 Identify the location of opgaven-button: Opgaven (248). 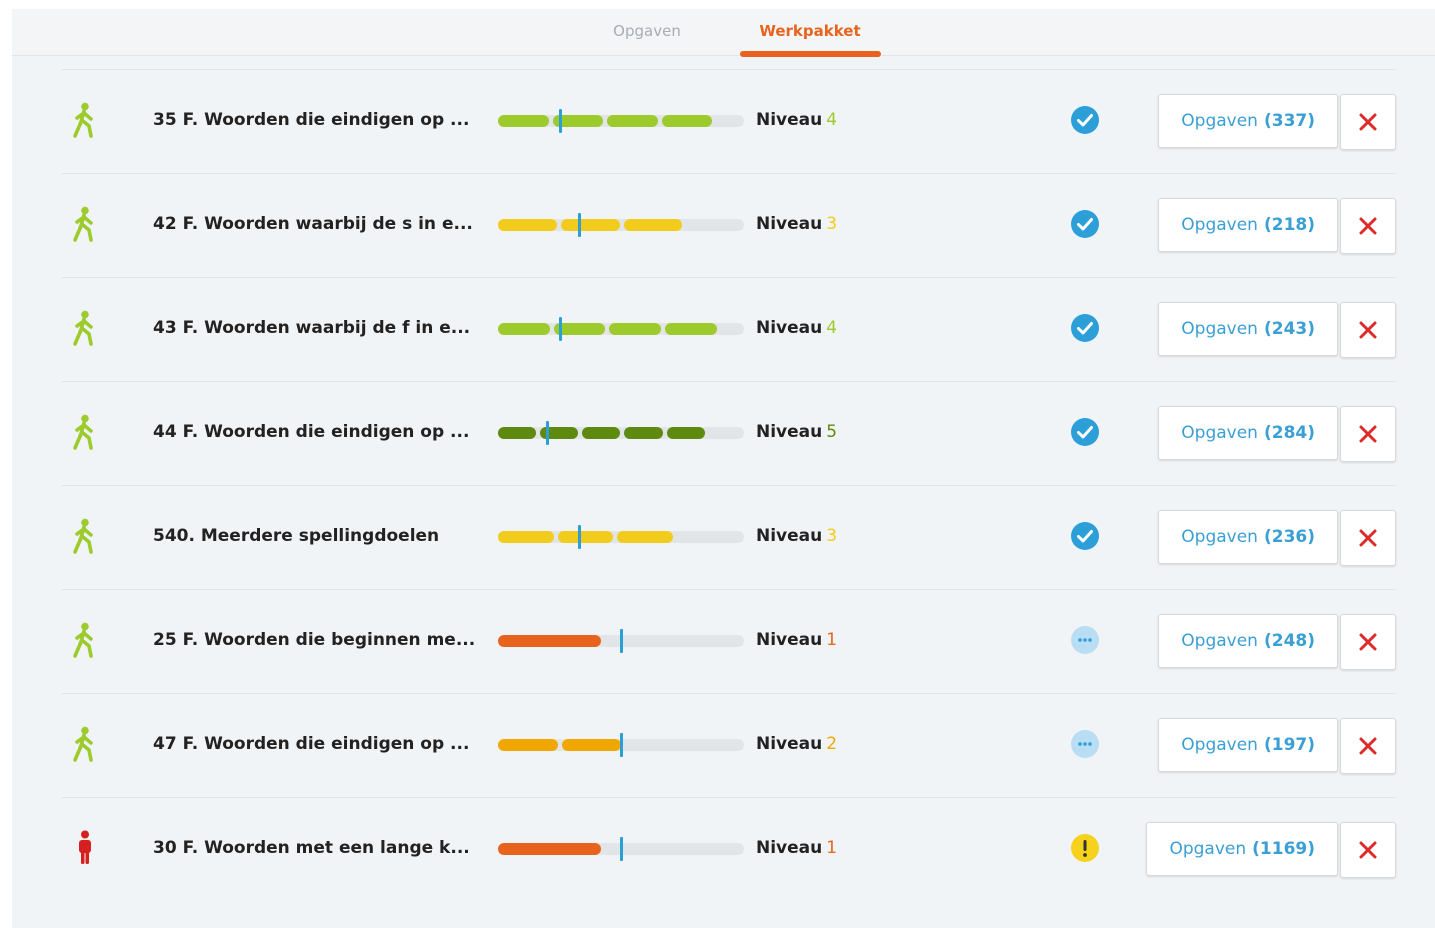
(1248, 641).